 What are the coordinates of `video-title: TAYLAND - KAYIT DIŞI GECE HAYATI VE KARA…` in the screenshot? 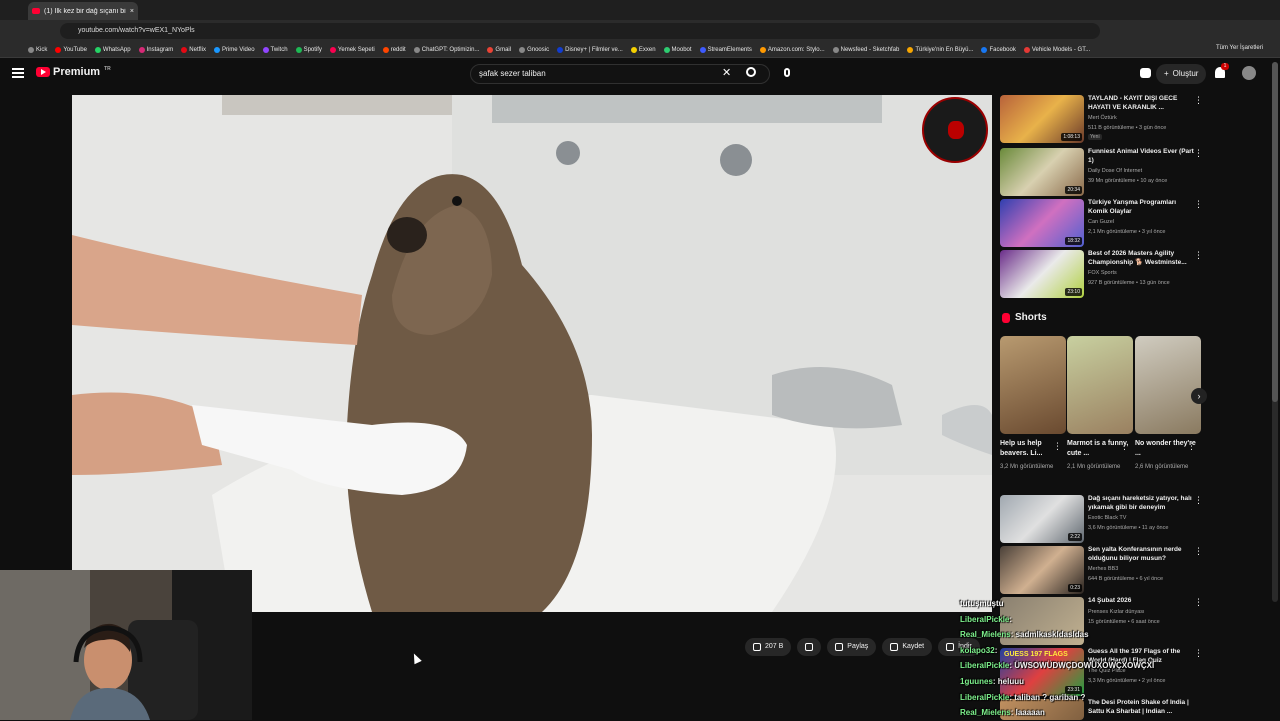 It's located at (1142, 103).